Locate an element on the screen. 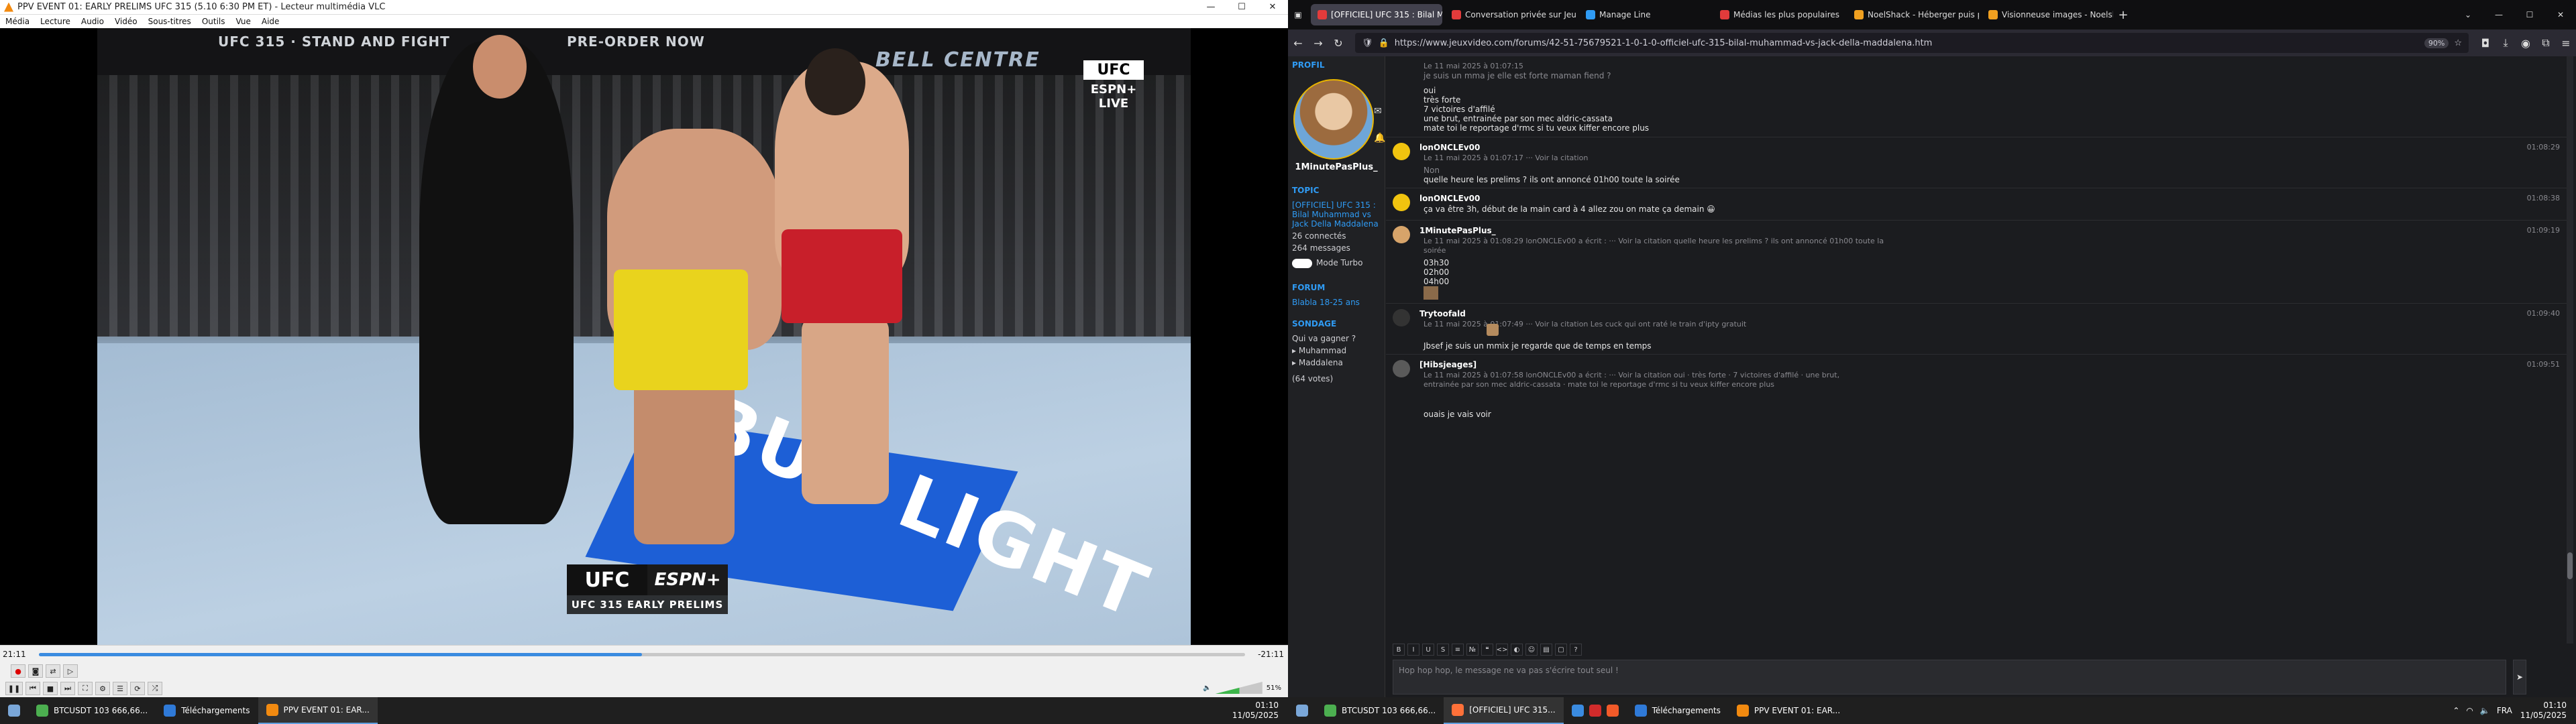 The image size is (2576, 724). menu-view: Vue is located at coordinates (243, 21).